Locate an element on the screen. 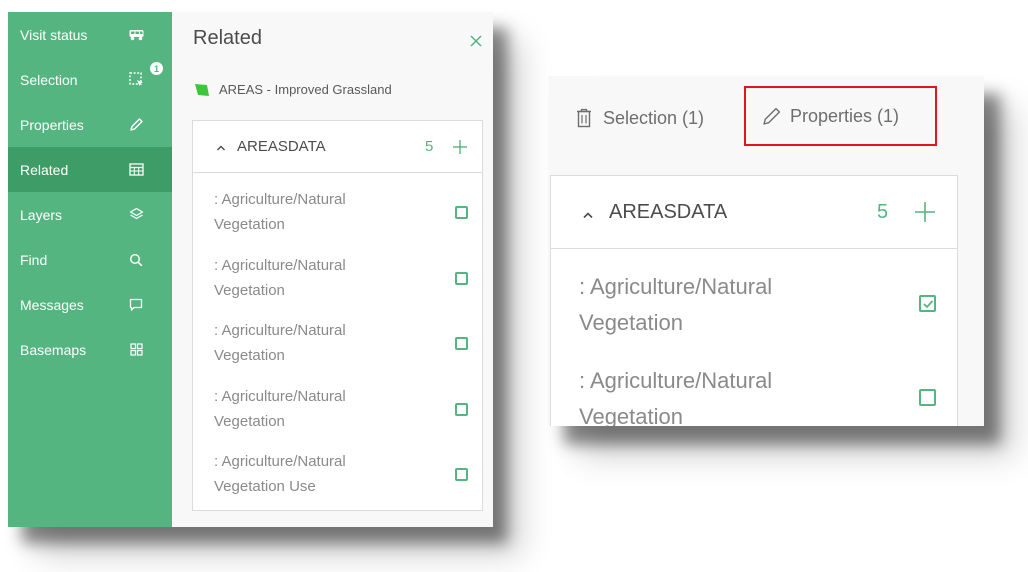 The width and height of the screenshot is (1028, 572). record-line-2: Vegetation Use is located at coordinates (265, 486).